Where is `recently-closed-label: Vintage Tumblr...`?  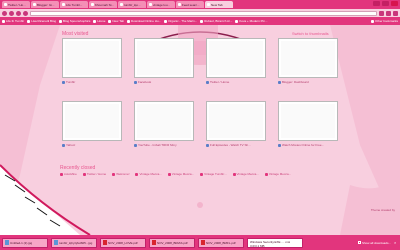 recently-closed-label: Vintage Tumblr... is located at coordinates (215, 174).